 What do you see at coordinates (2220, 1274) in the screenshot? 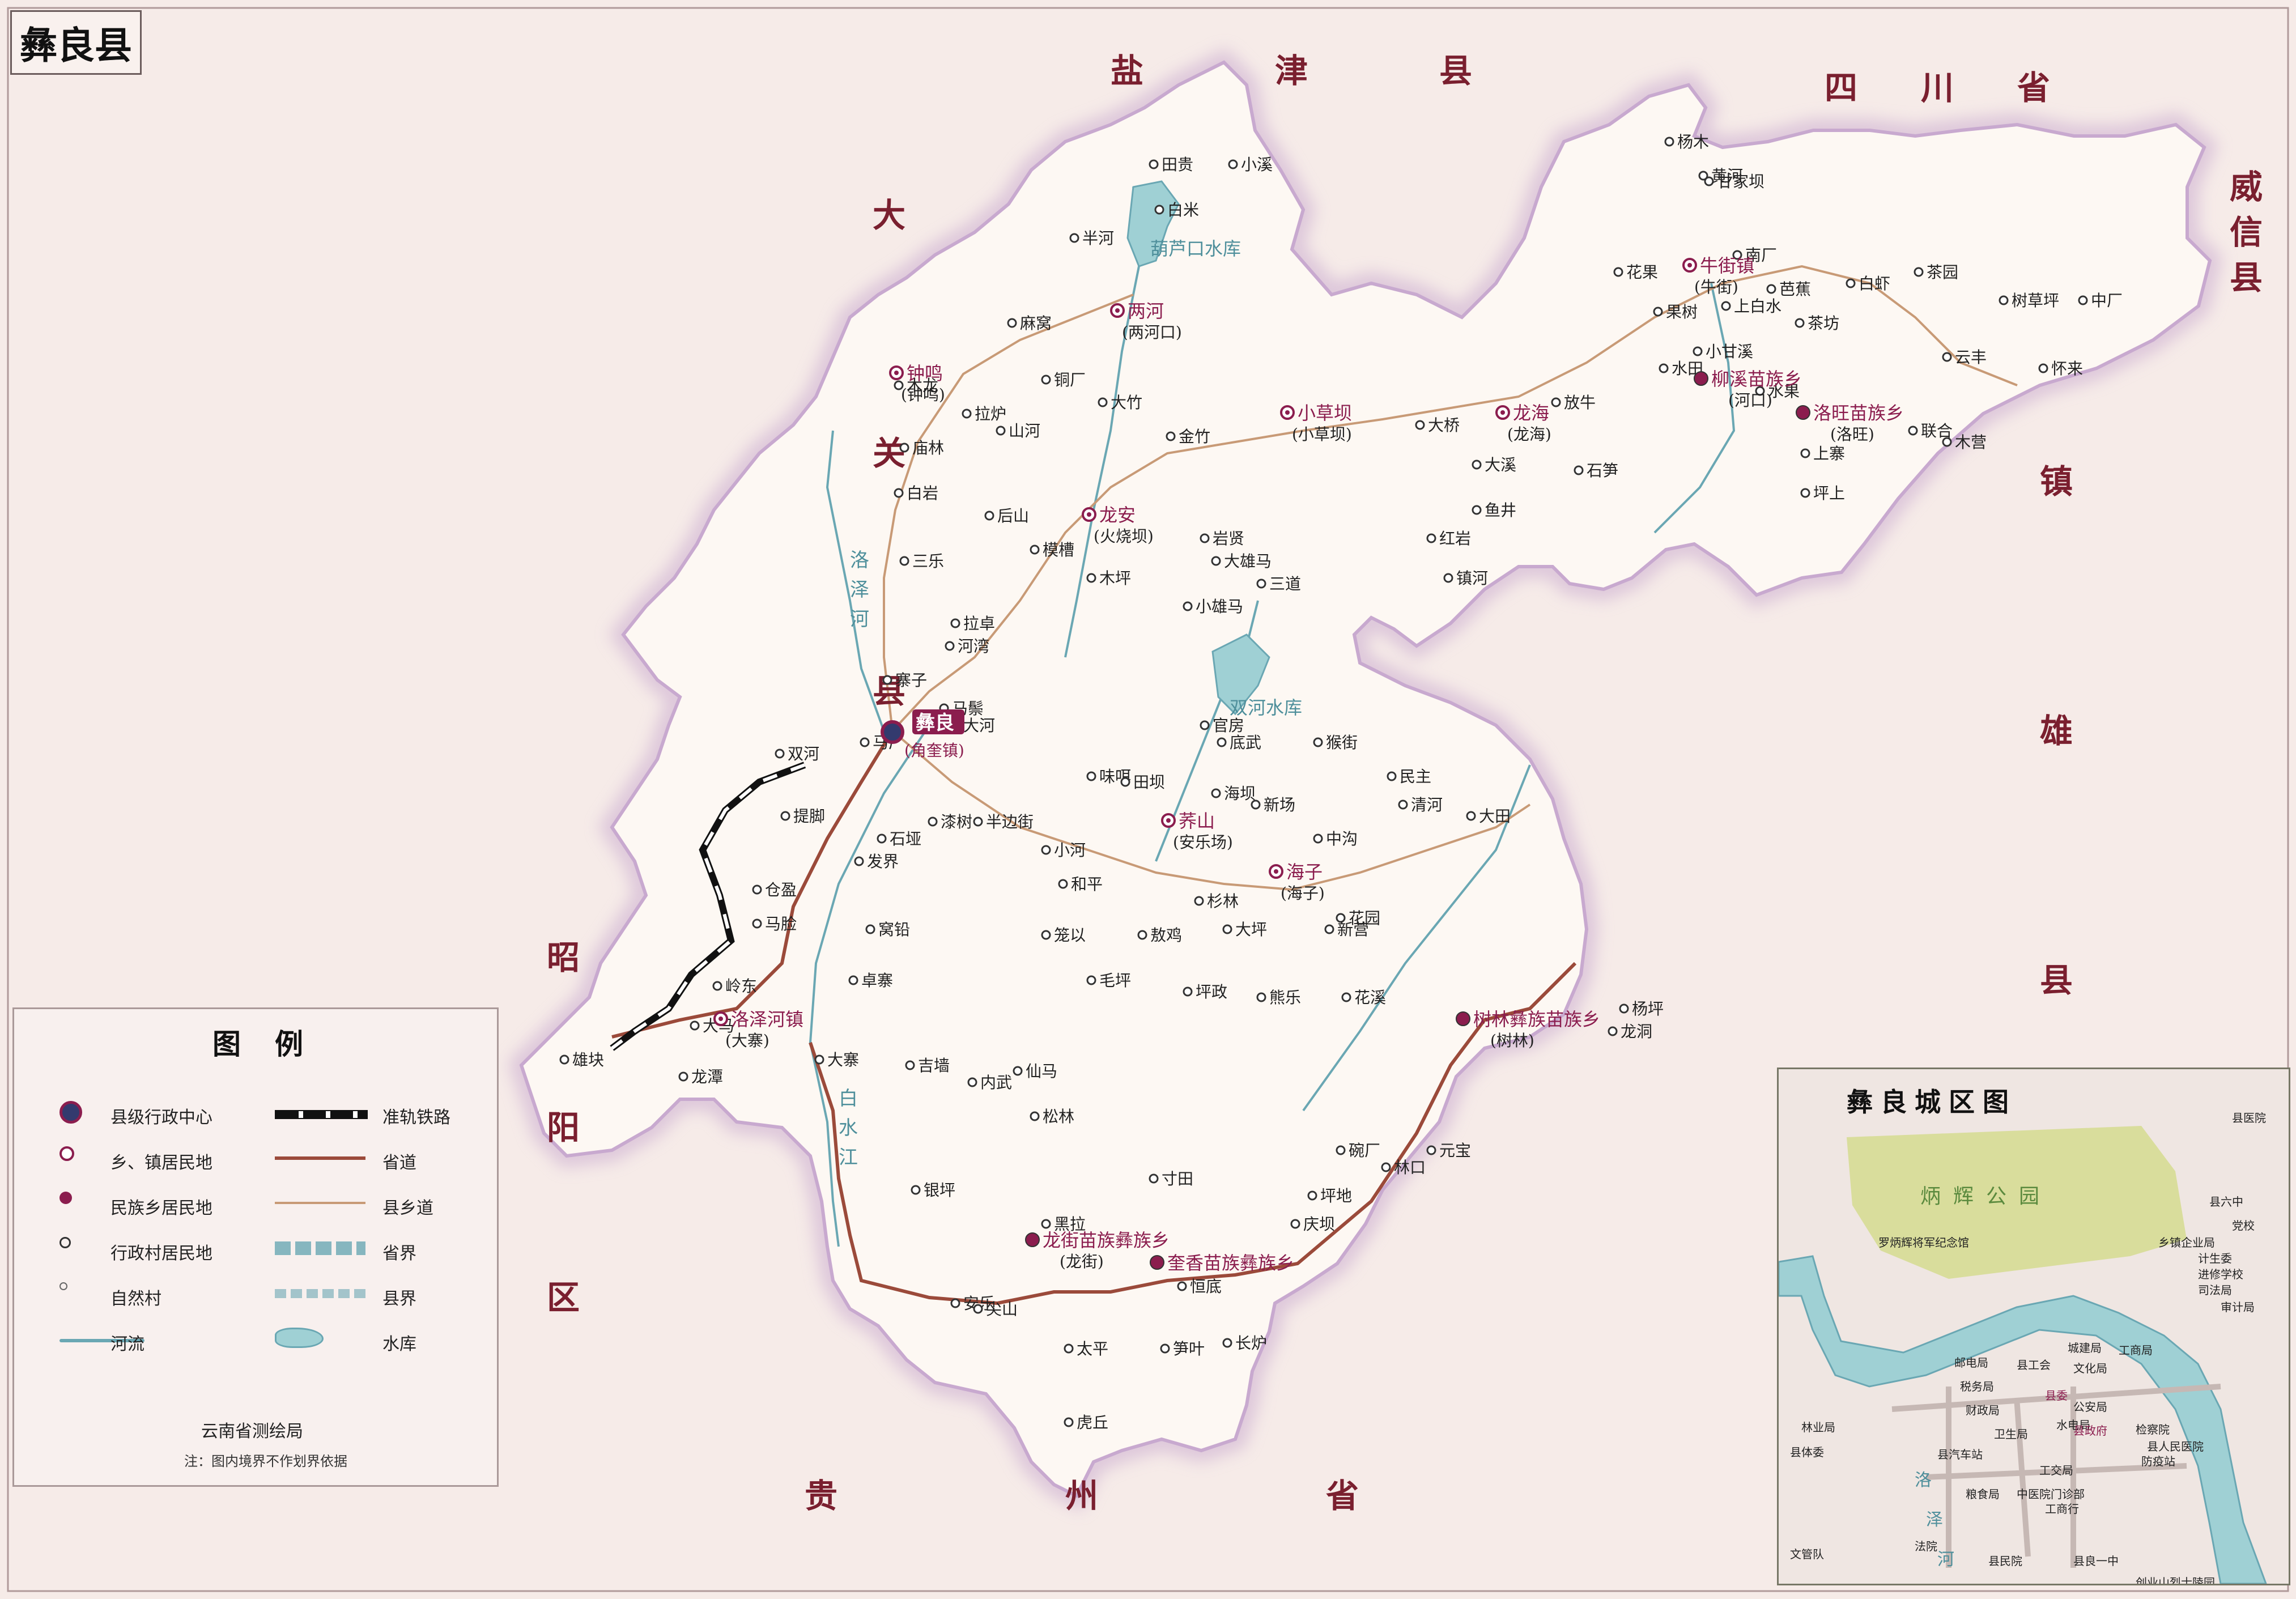
I see `inset-place: 进修学校` at bounding box center [2220, 1274].